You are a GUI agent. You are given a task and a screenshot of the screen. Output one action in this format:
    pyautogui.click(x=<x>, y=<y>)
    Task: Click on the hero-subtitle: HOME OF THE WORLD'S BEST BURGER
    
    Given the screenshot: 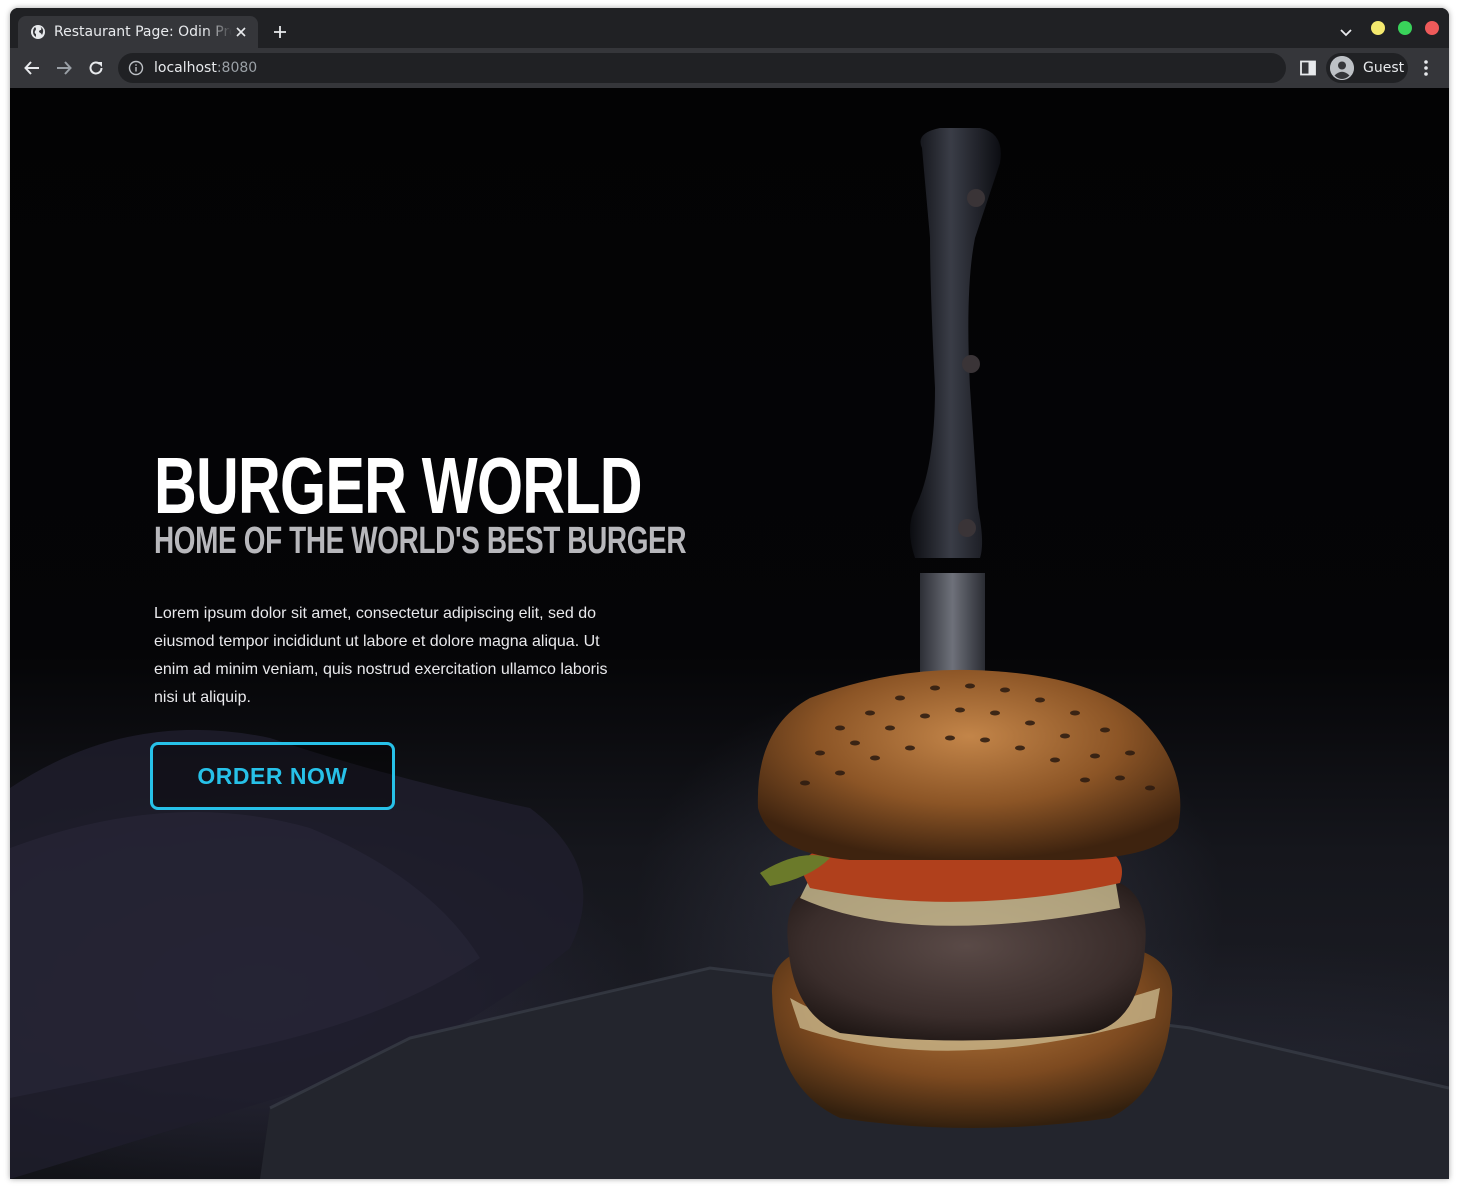 What is the action you would take?
    pyautogui.click(x=420, y=541)
    